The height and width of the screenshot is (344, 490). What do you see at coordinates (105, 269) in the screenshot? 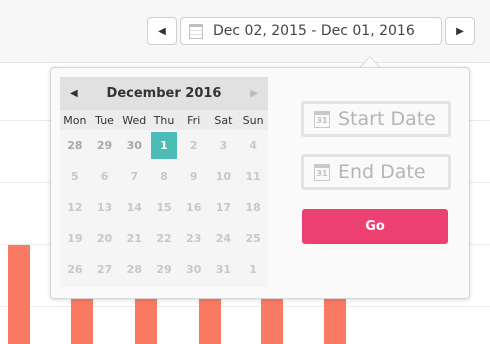
I see `calendar-day: 27` at bounding box center [105, 269].